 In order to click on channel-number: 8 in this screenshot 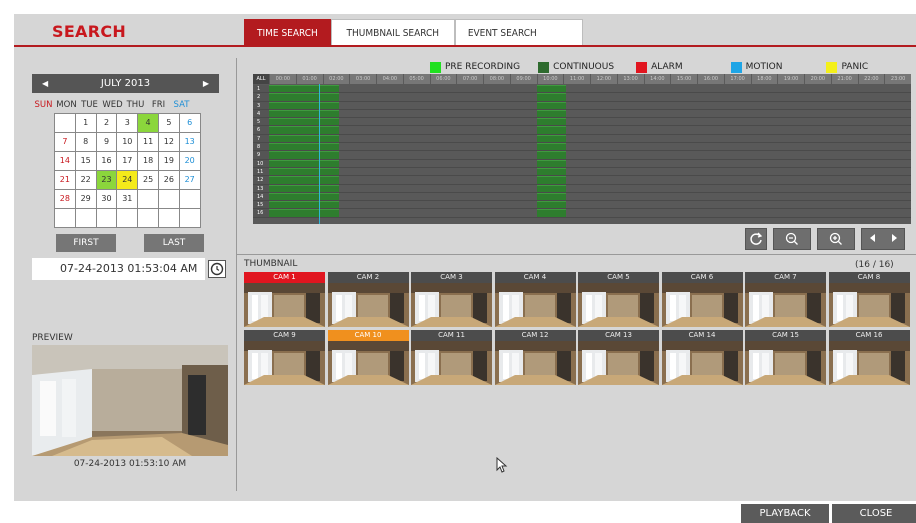, I will do `click(261, 147)`.